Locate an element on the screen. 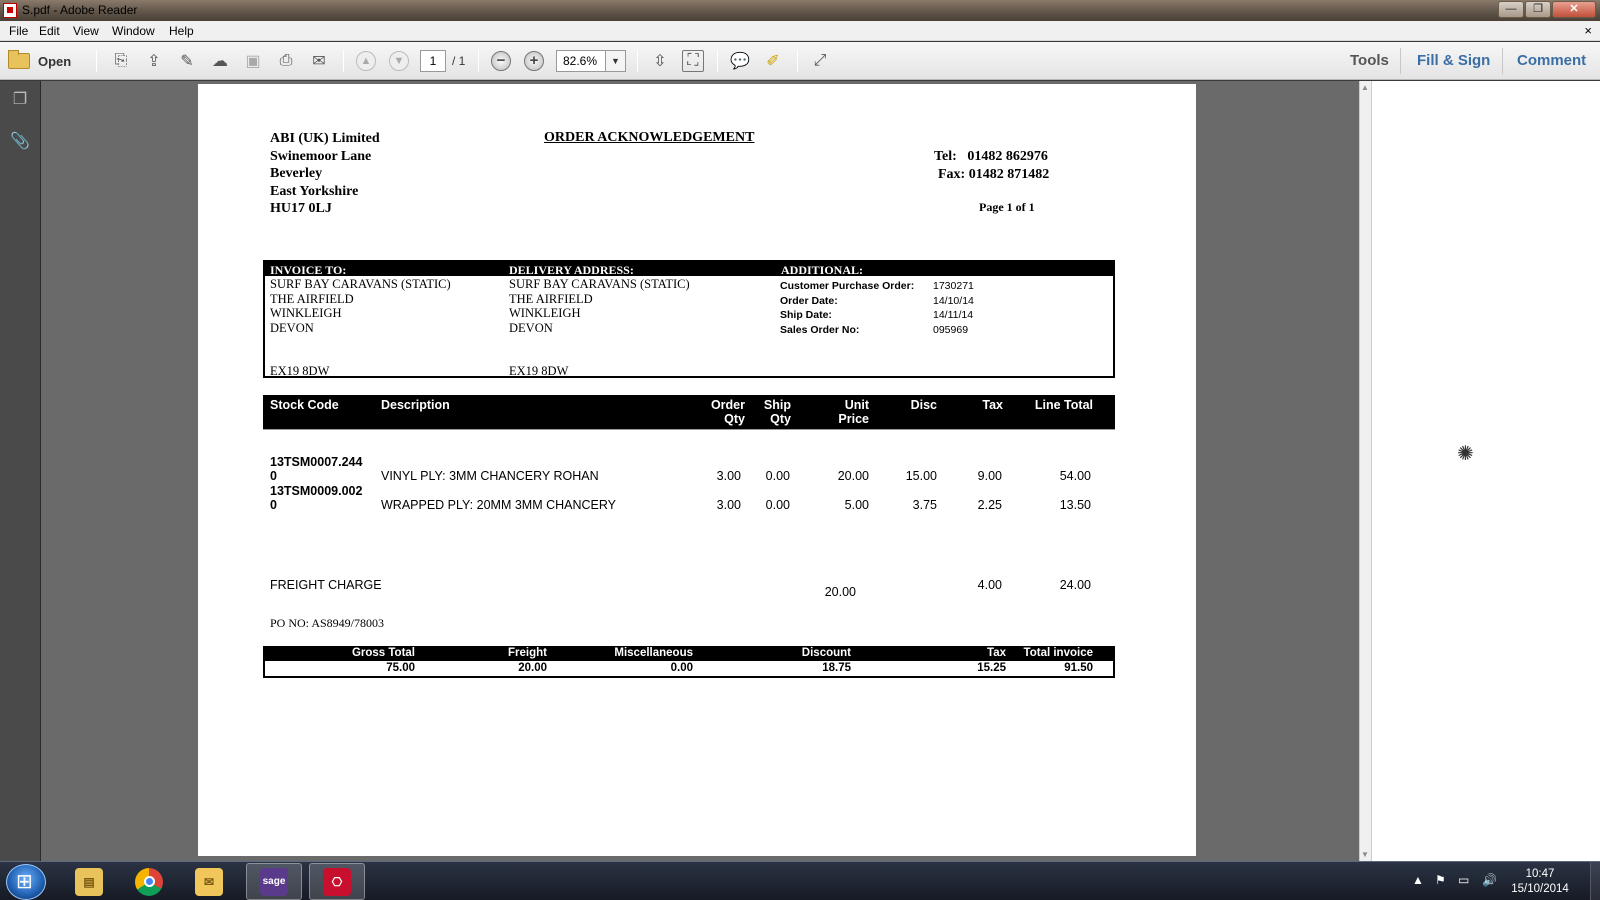  maximize-button: ❐ is located at coordinates (1538, 9).